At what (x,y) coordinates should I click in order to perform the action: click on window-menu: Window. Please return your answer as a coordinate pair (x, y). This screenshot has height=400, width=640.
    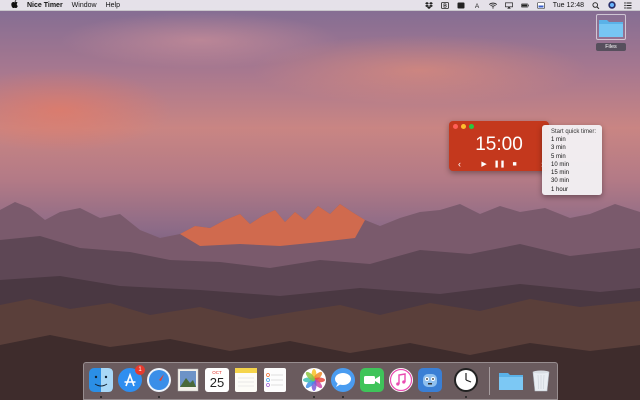
    Looking at the image, I should click on (84, 5).